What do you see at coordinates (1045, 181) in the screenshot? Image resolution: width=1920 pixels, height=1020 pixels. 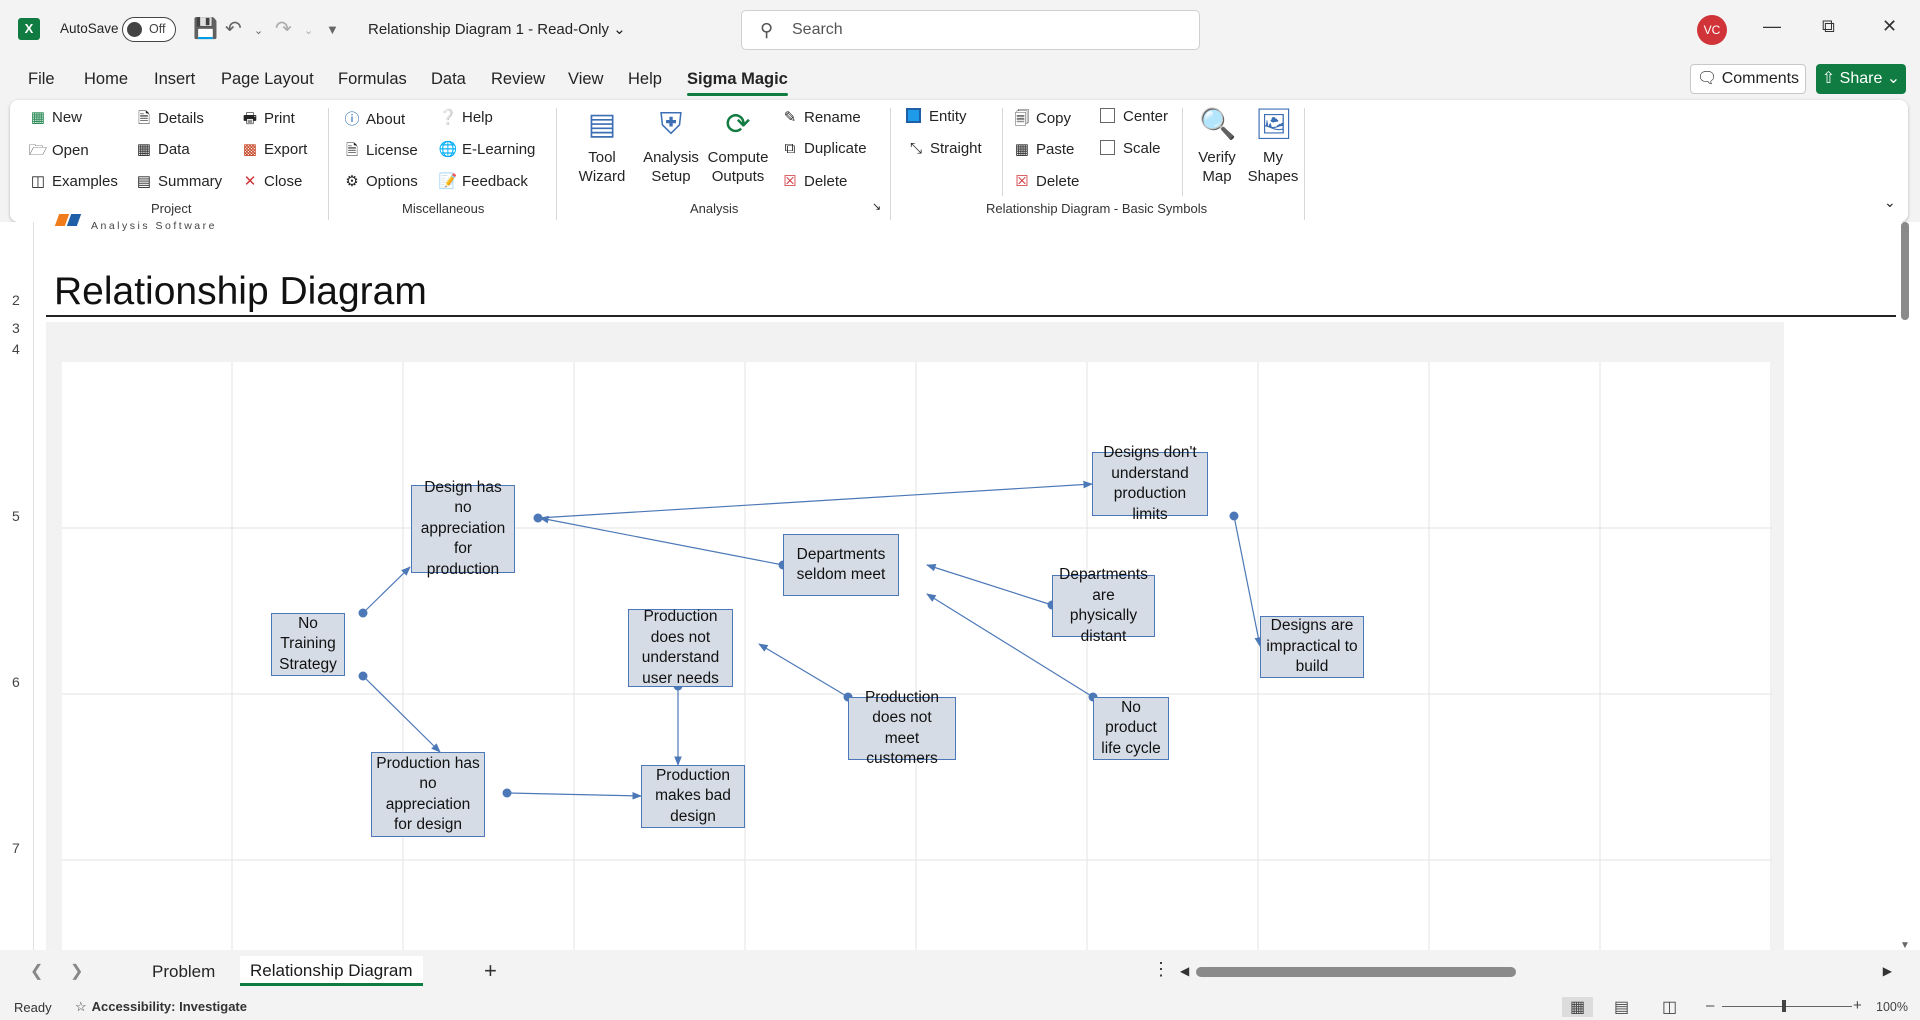 I see `delete-symbol-button: ☒ Delete` at bounding box center [1045, 181].